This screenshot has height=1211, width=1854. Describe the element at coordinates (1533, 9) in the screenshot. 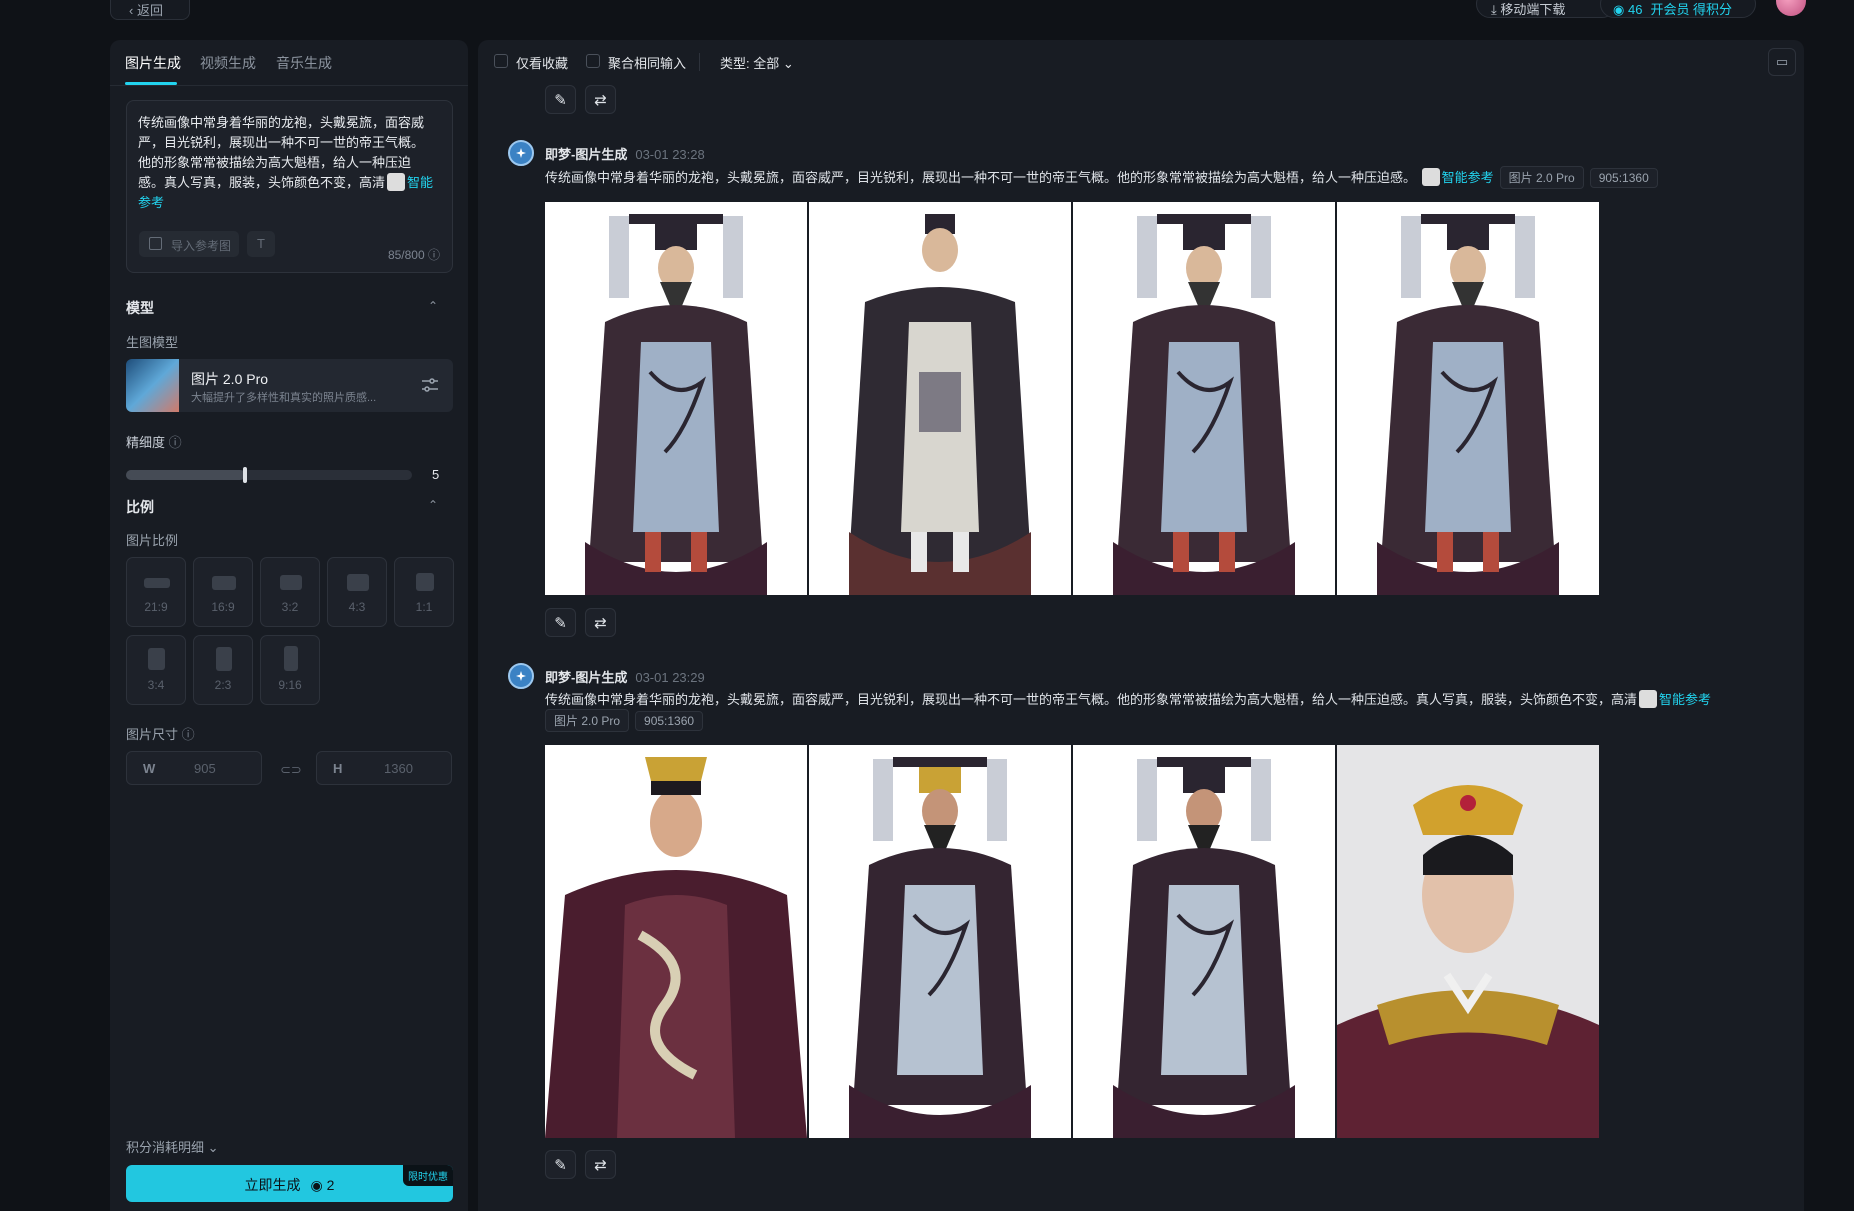

I see `download-label: 移动端下载` at that location.